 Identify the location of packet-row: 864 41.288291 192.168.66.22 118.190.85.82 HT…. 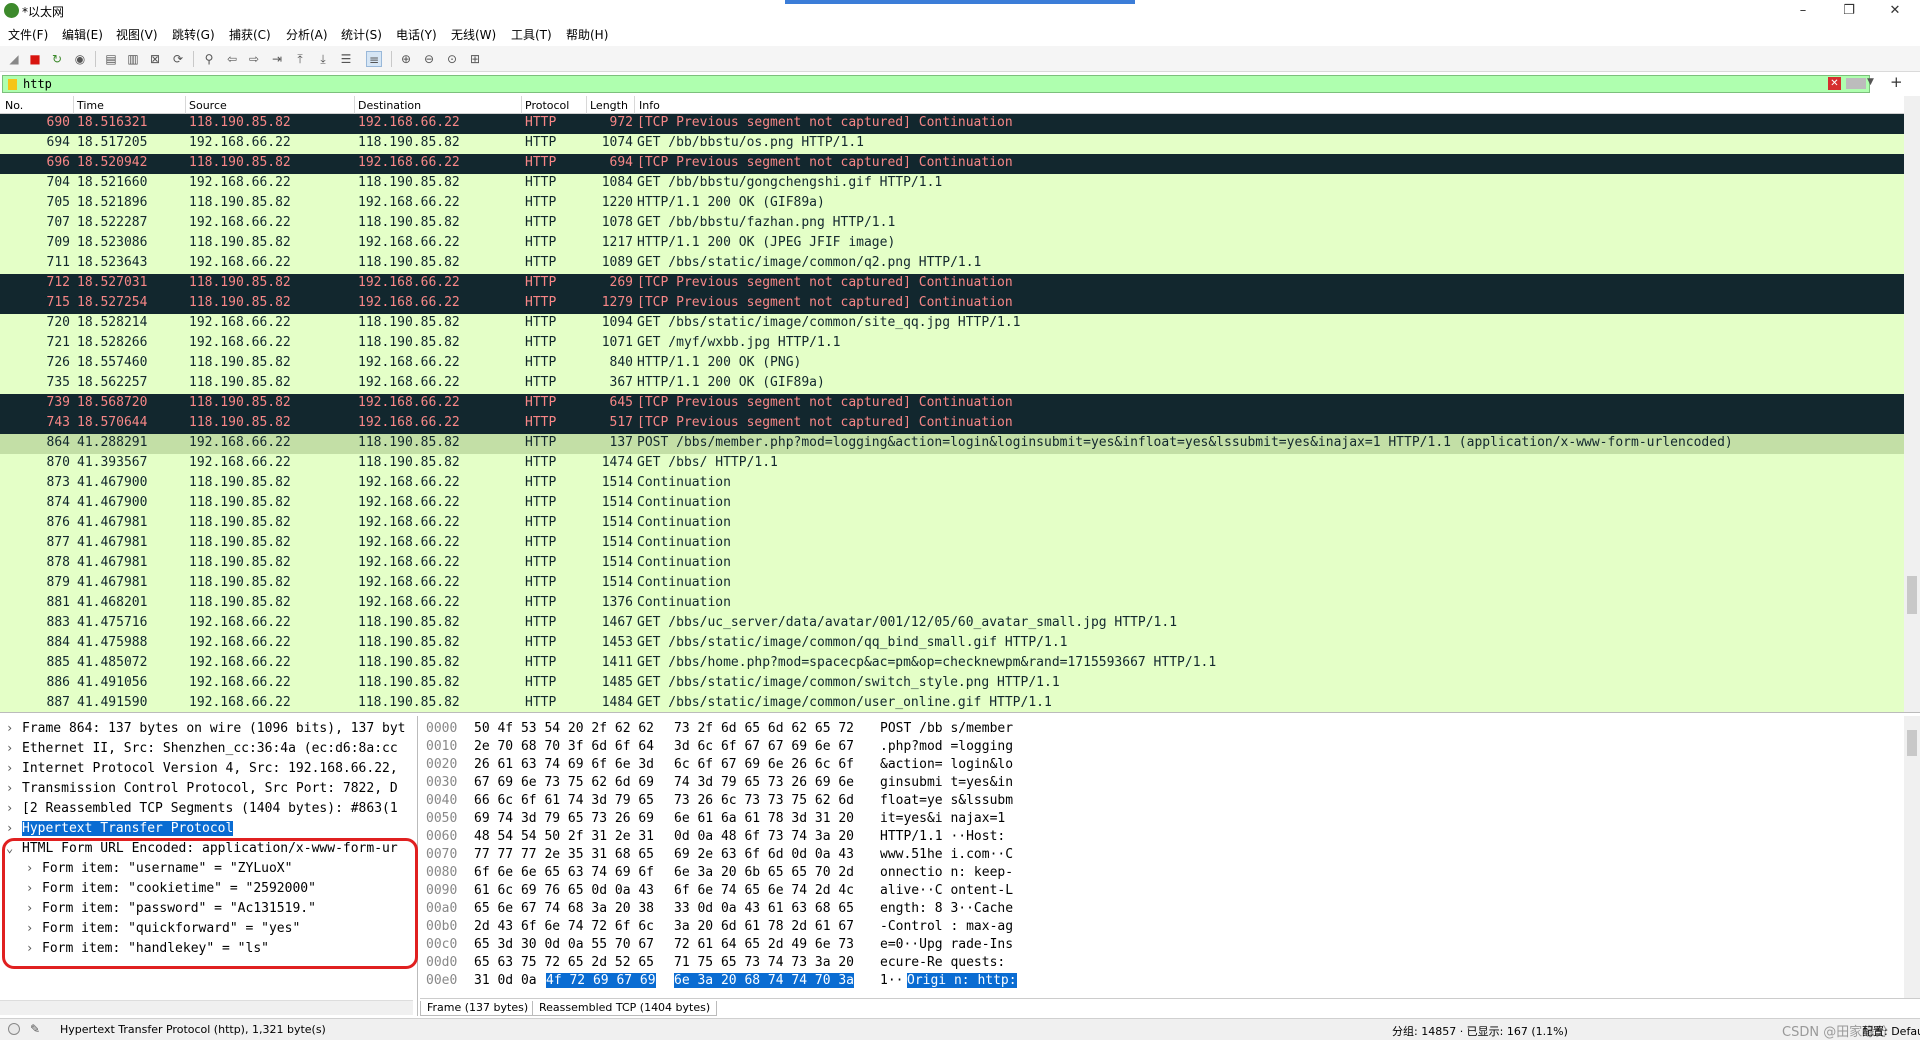
(960, 444).